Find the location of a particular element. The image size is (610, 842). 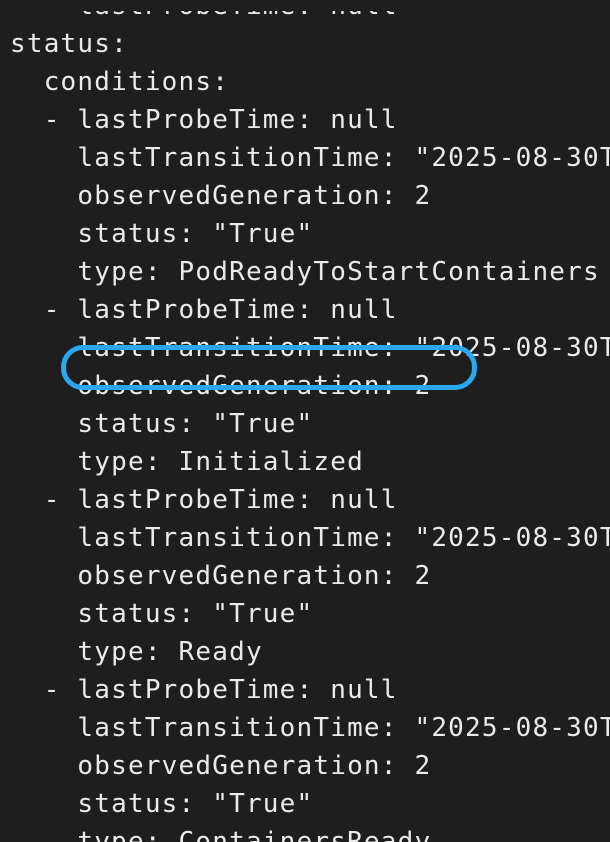

status-key-line: status: is located at coordinates (69, 44).